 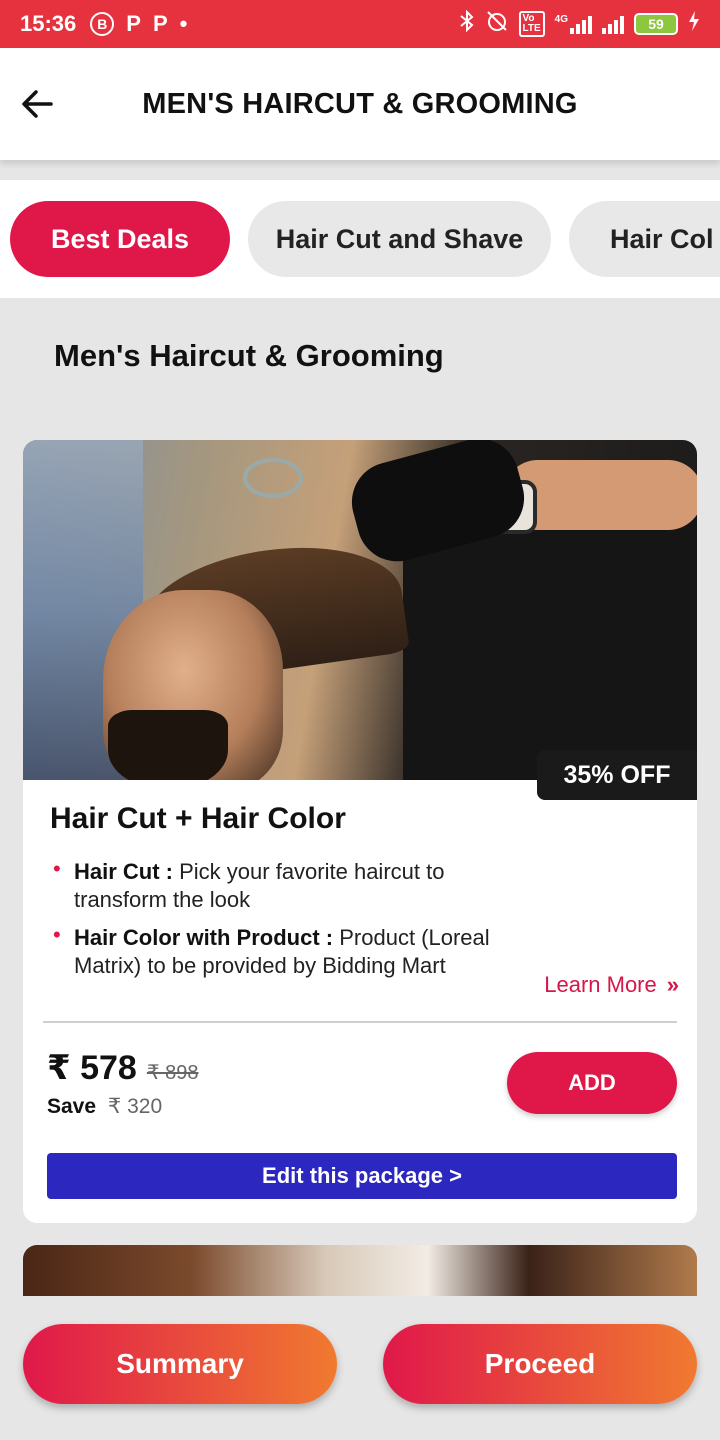 I want to click on status-right-group: Vo LTE 4G 59, so click(x=580, y=23).